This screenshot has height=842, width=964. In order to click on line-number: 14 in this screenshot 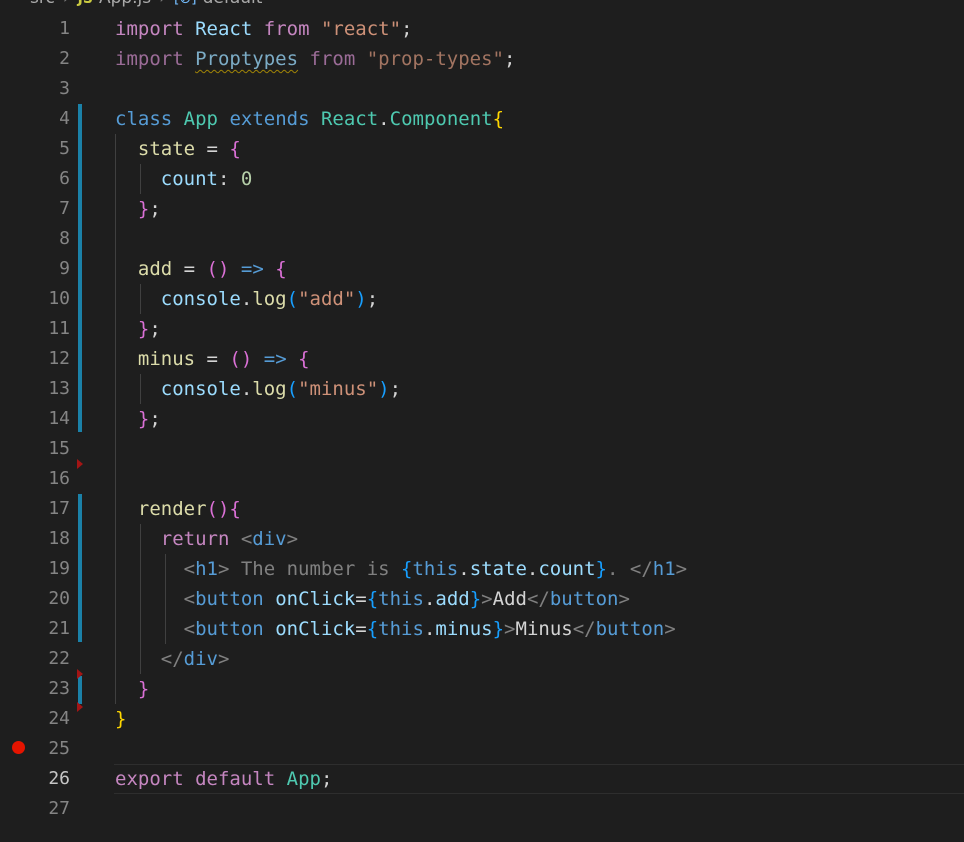, I will do `click(59, 418)`.